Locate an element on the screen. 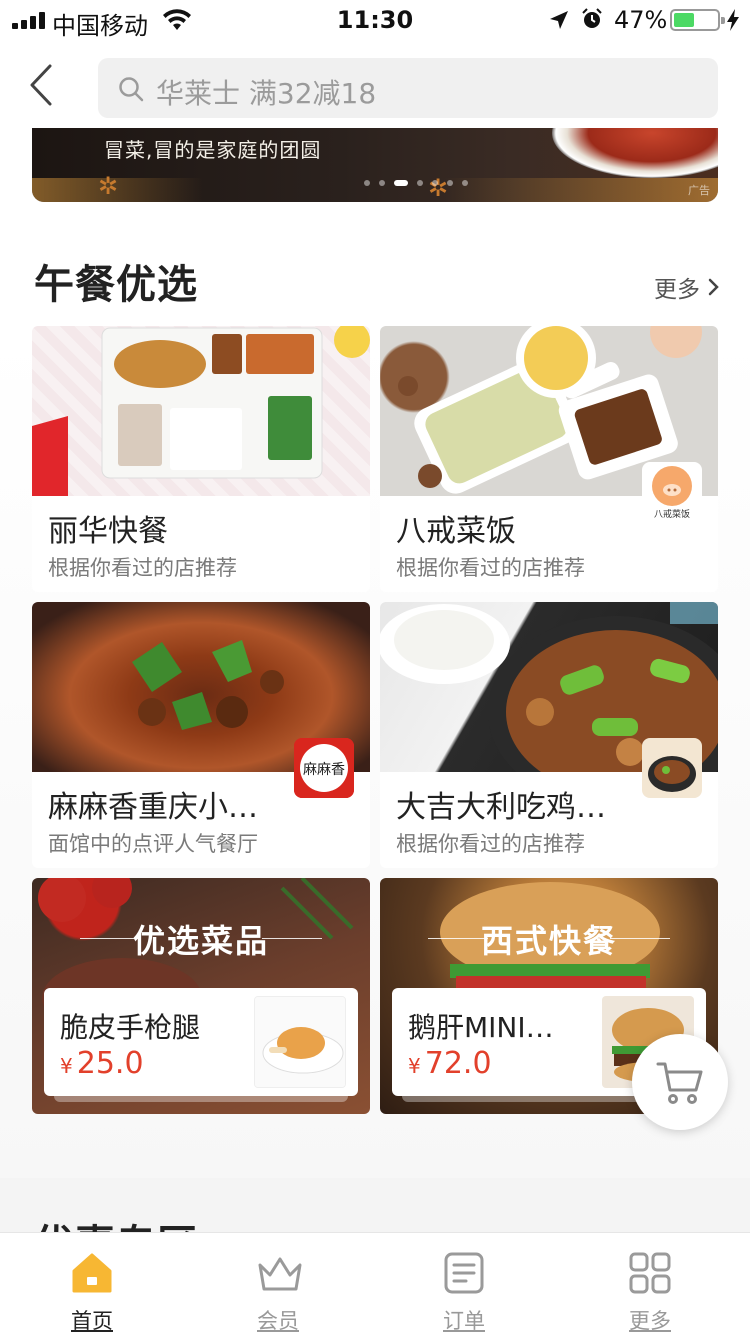 The width and height of the screenshot is (750, 1334). back-button is located at coordinates (42, 85).